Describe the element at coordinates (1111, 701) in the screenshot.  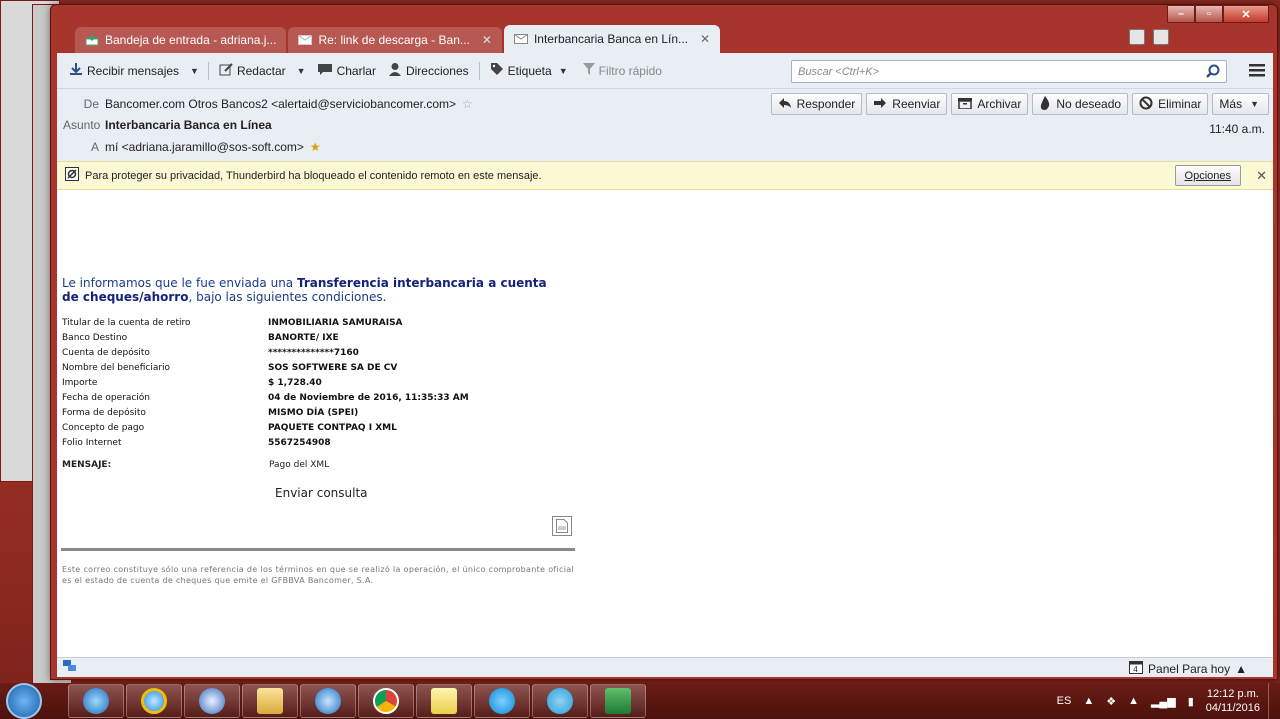
I see `dropbox-icon: ❖` at that location.